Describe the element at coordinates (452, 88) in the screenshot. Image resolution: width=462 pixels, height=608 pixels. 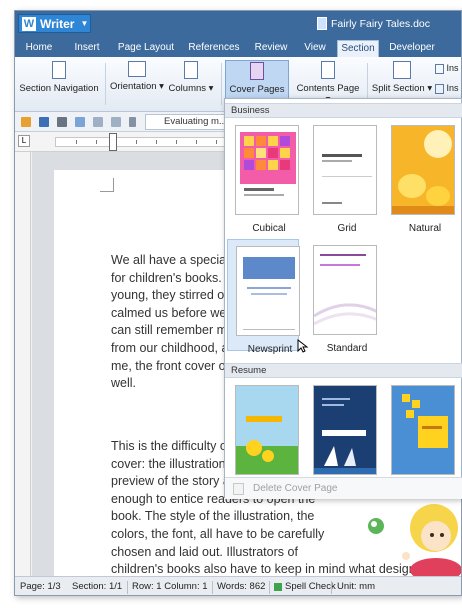
I see `insert-label-2: Ins` at that location.